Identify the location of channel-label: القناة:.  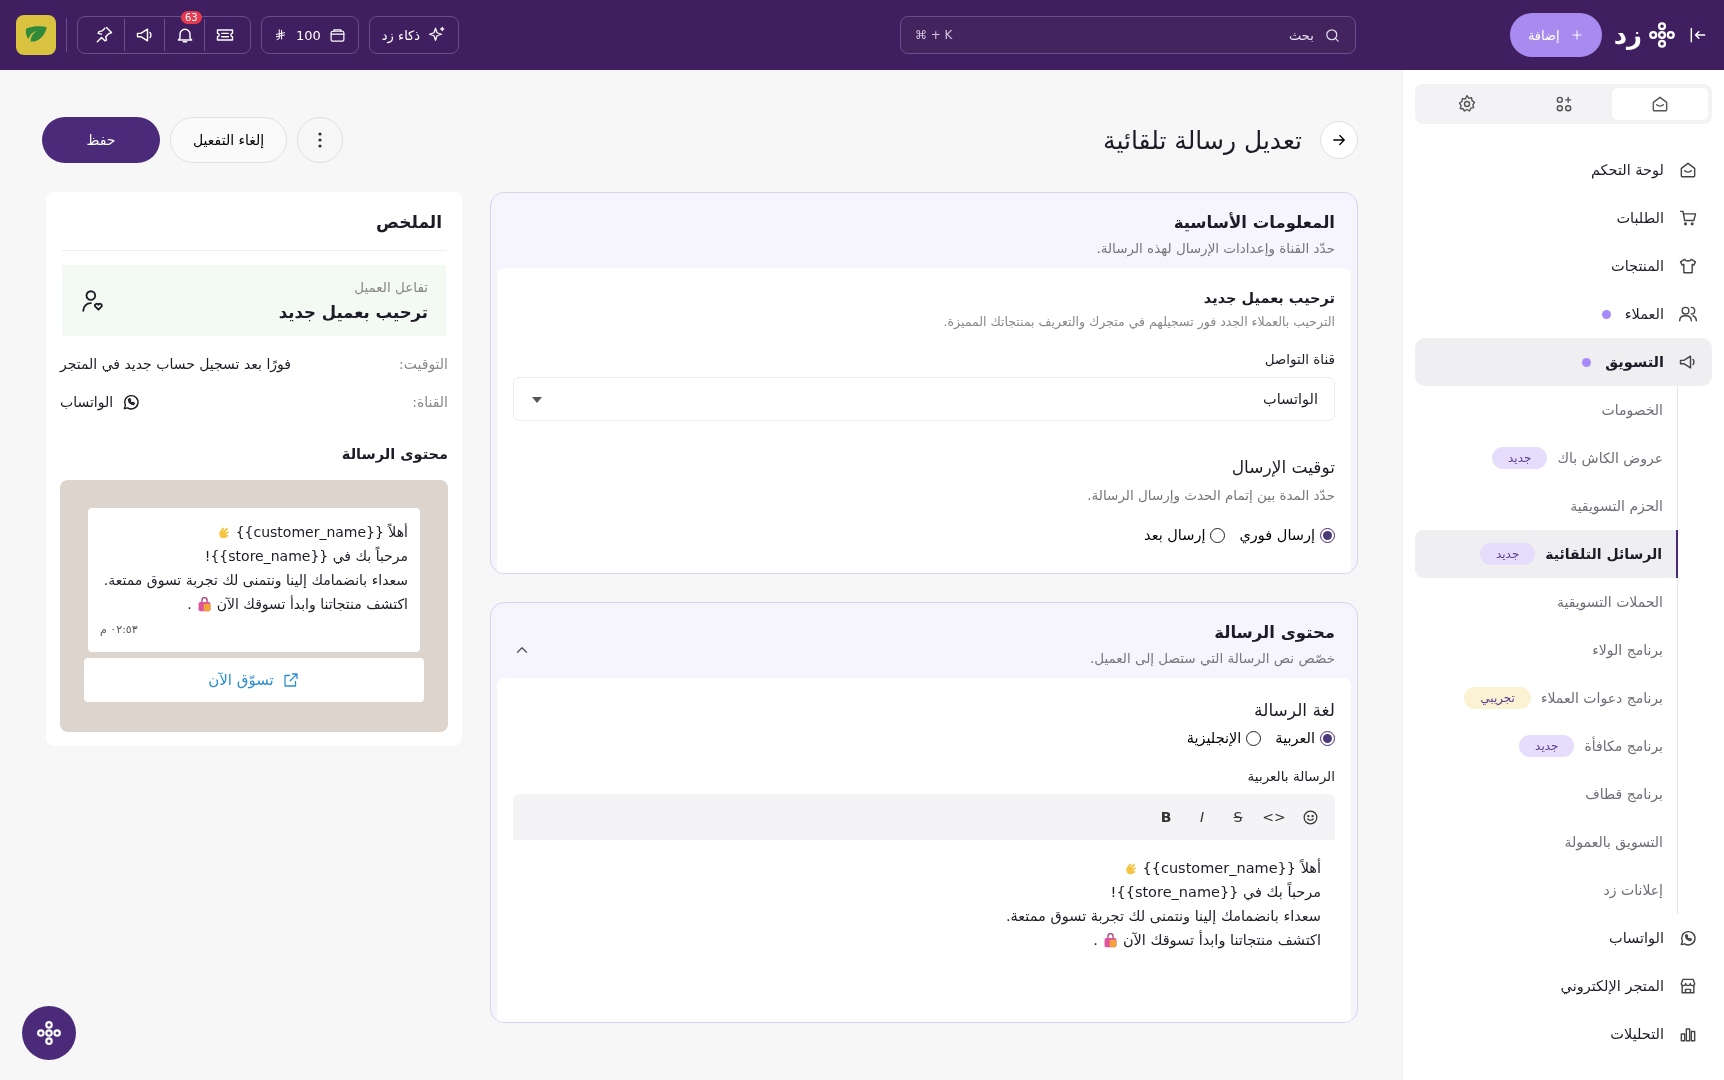
(430, 402).